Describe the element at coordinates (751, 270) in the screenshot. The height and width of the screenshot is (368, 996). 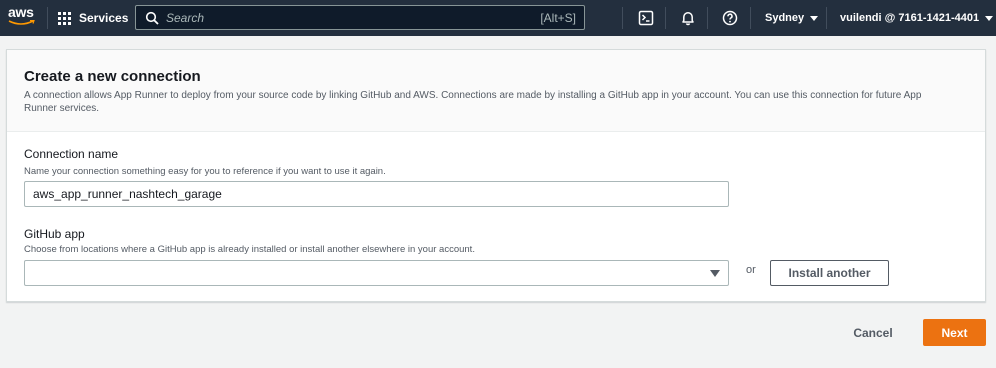
I see `or-separator-text: or` at that location.